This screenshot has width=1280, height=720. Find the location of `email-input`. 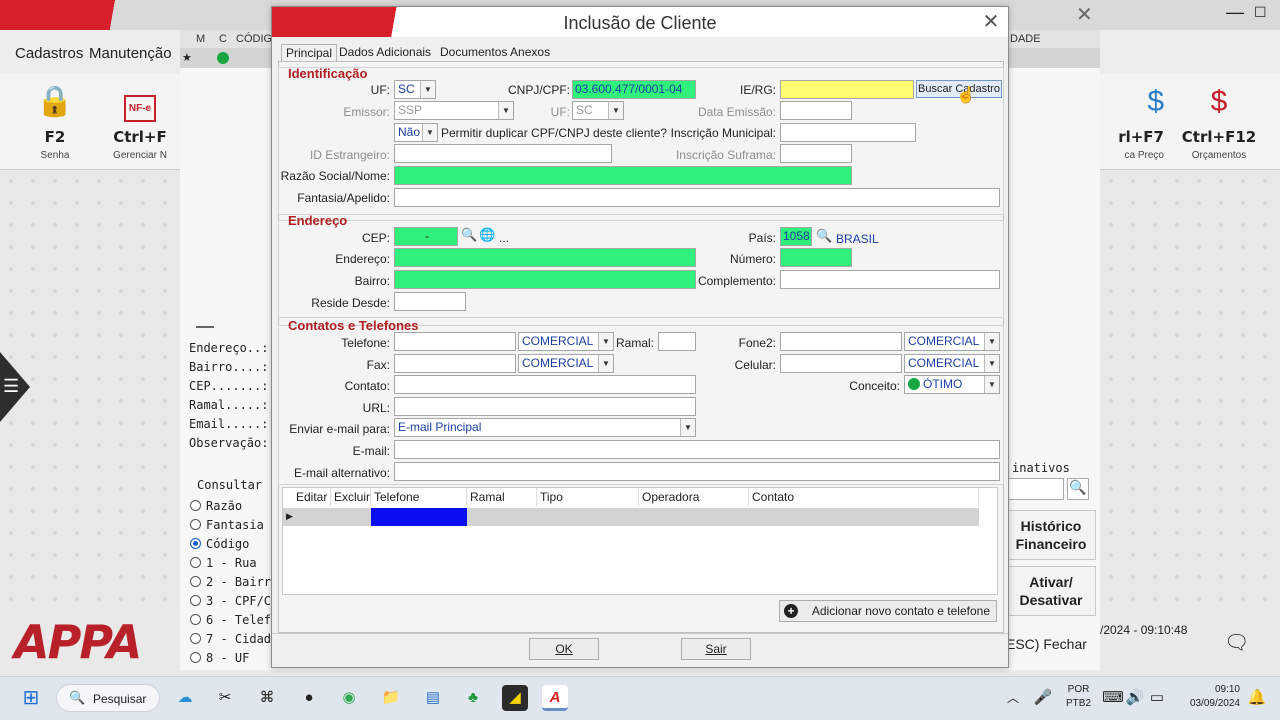

email-input is located at coordinates (697, 449).